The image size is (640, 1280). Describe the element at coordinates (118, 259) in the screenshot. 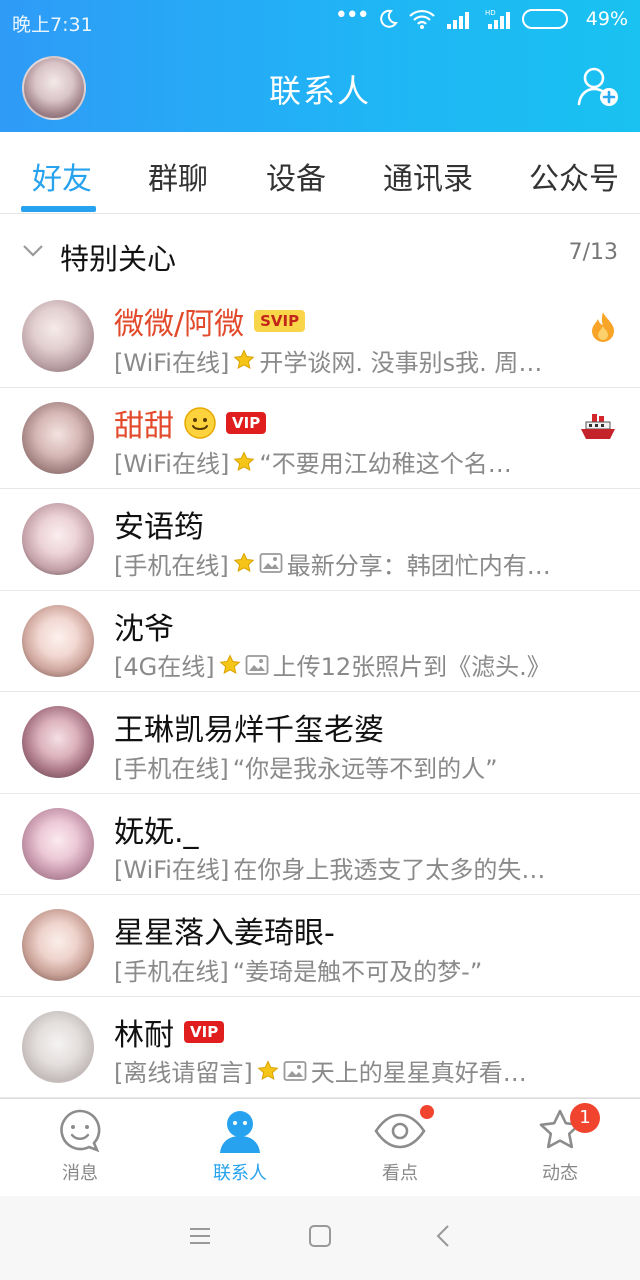

I see `group-title: 特别关心` at that location.